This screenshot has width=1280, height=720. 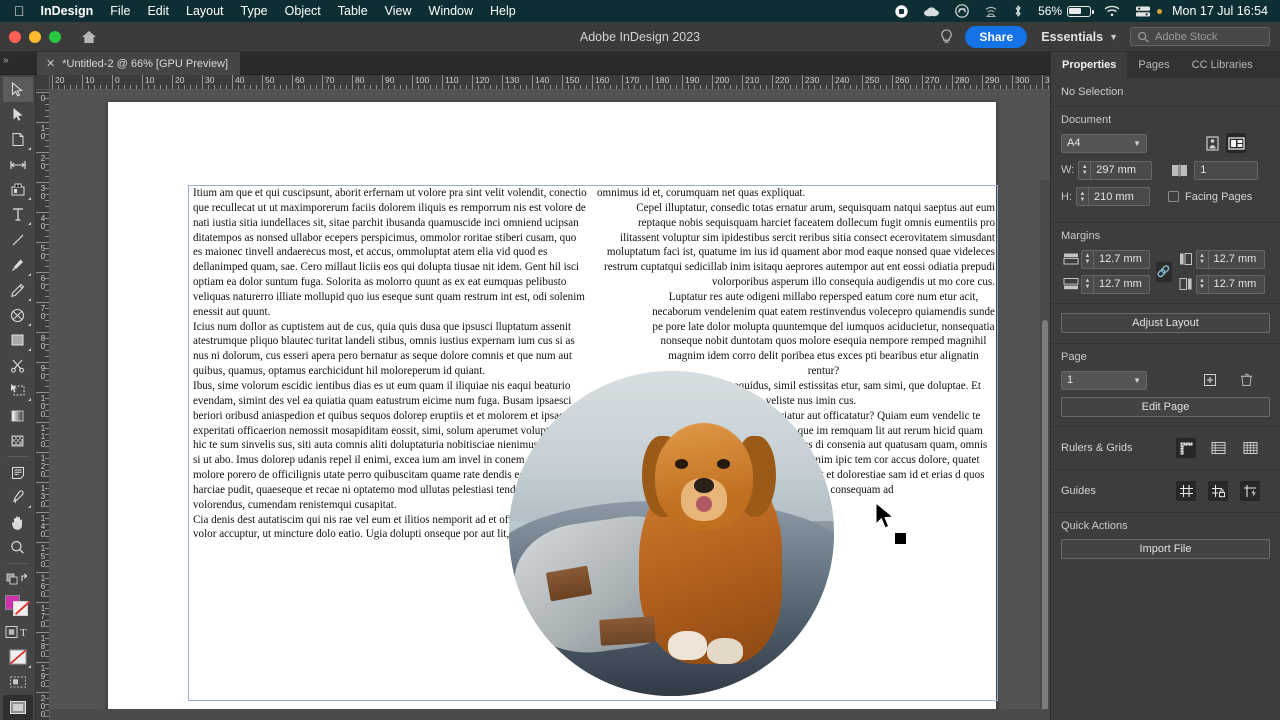 I want to click on wifi-icon, so click(x=1112, y=11).